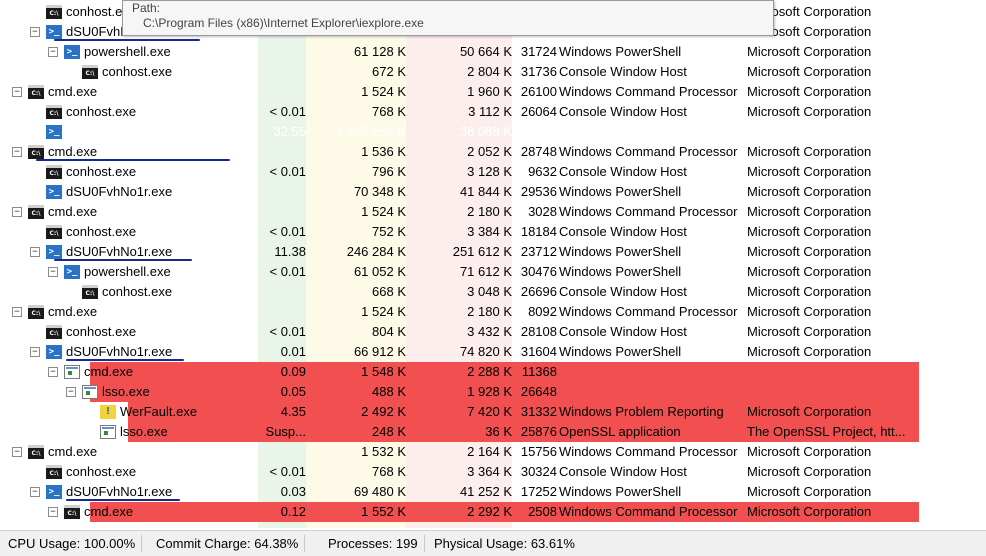  Describe the element at coordinates (389, 71) in the screenshot. I see `private-bytes-value: 672 K` at that location.